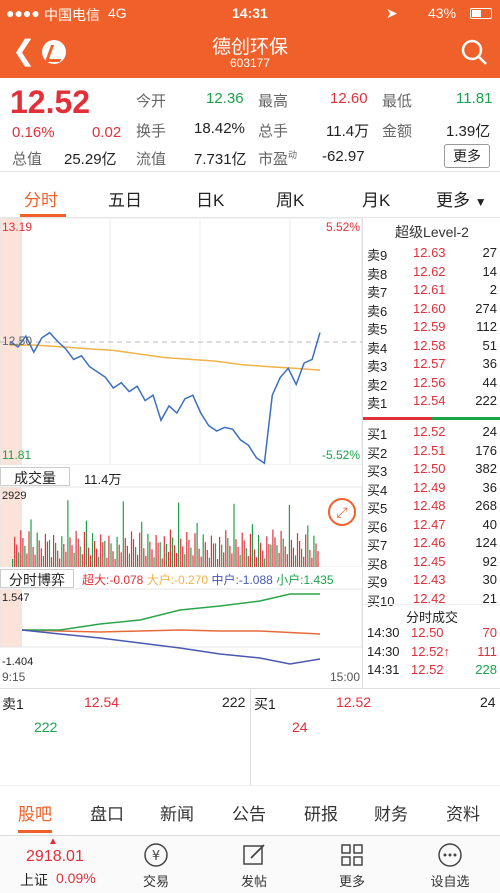 This screenshot has height=893, width=500. What do you see at coordinates (165, 357) in the screenshot?
I see `avg-line` at bounding box center [165, 357].